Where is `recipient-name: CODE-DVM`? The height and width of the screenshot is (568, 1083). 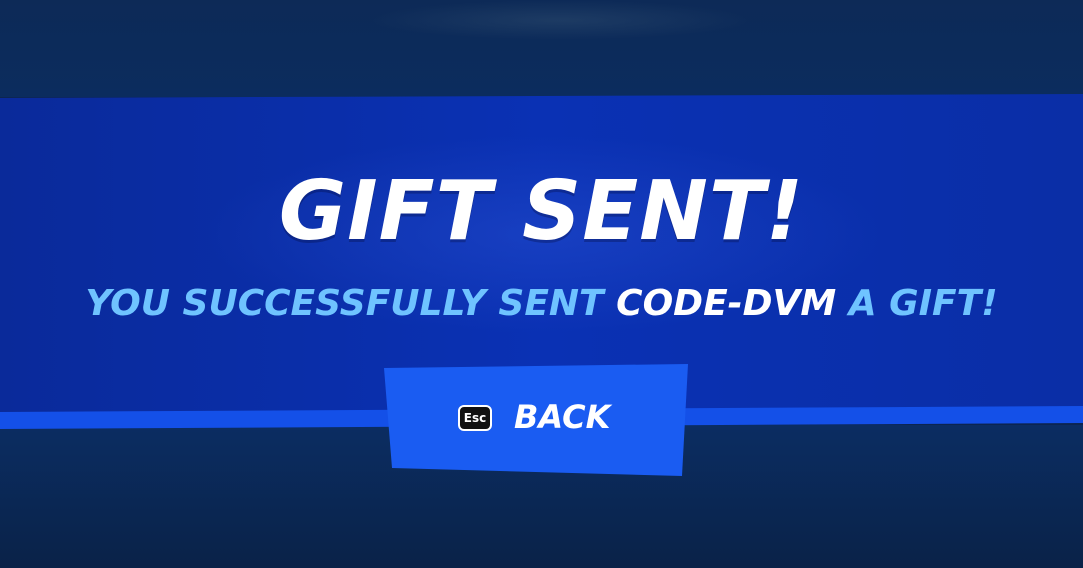
recipient-name: CODE-DVM is located at coordinates (726, 303).